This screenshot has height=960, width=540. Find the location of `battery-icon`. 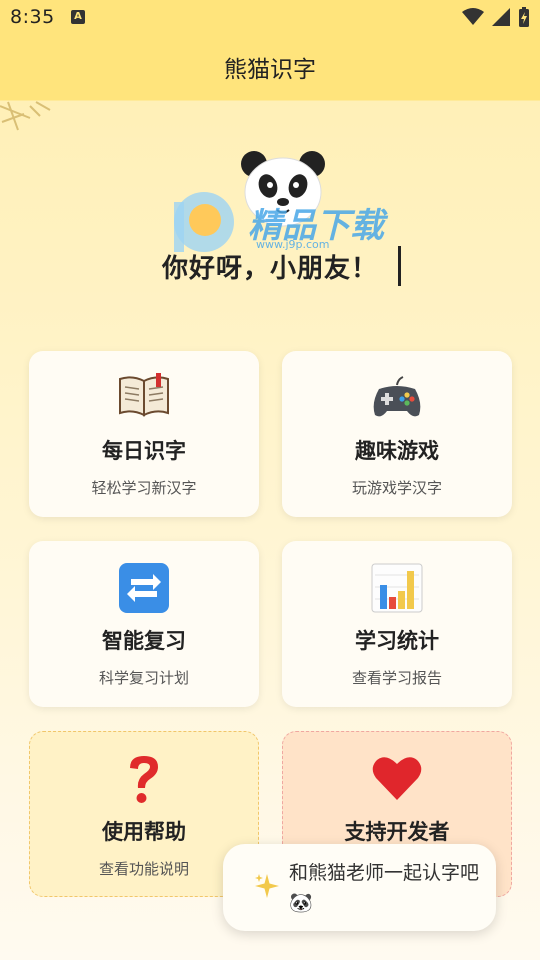

battery-icon is located at coordinates (524, 17).